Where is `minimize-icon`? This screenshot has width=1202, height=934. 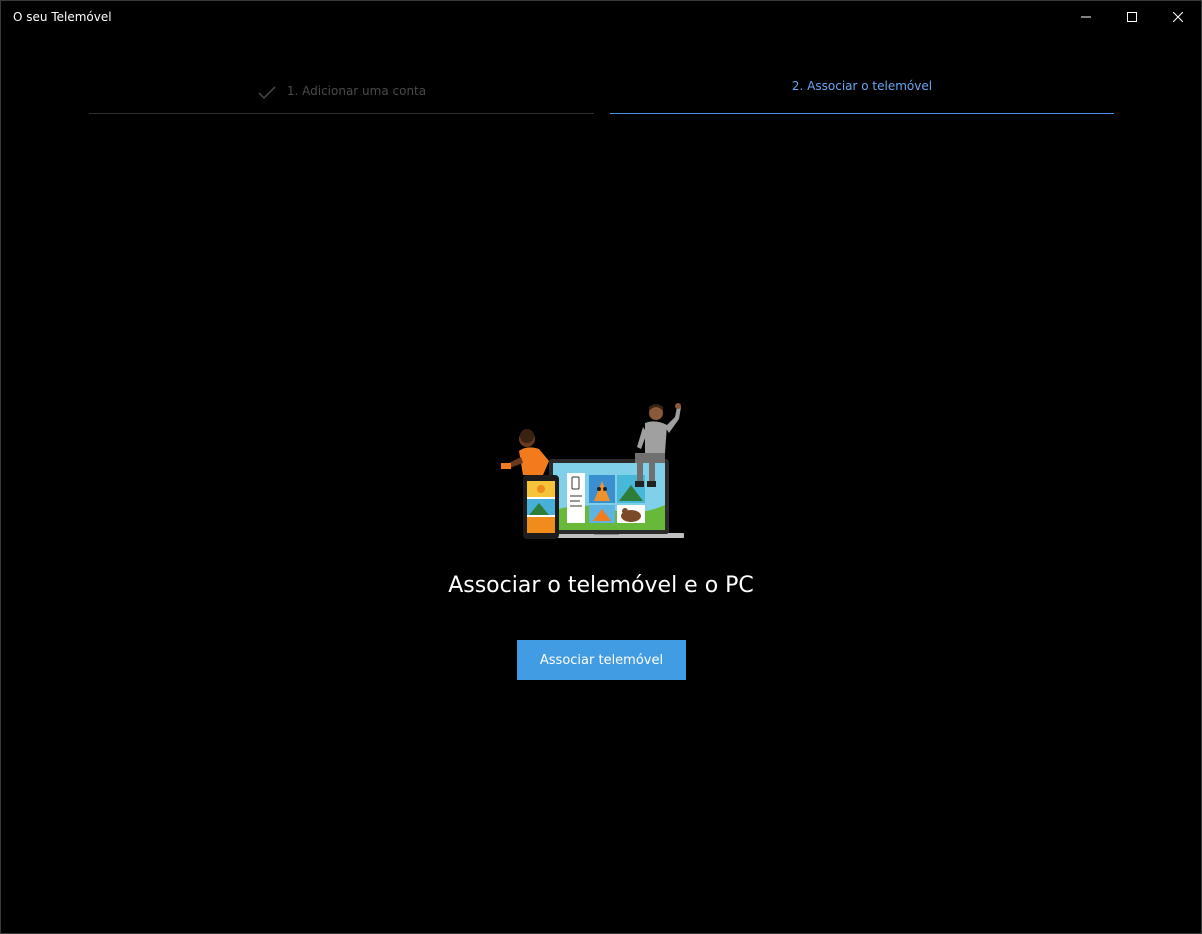 minimize-icon is located at coordinates (1086, 17).